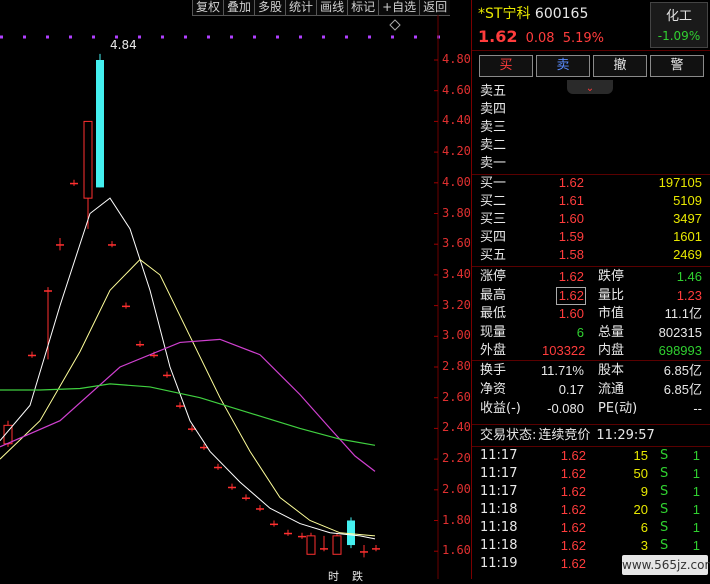  Describe the element at coordinates (679, 36) in the screenshot. I see `sector-pct: -1.09%` at that location.